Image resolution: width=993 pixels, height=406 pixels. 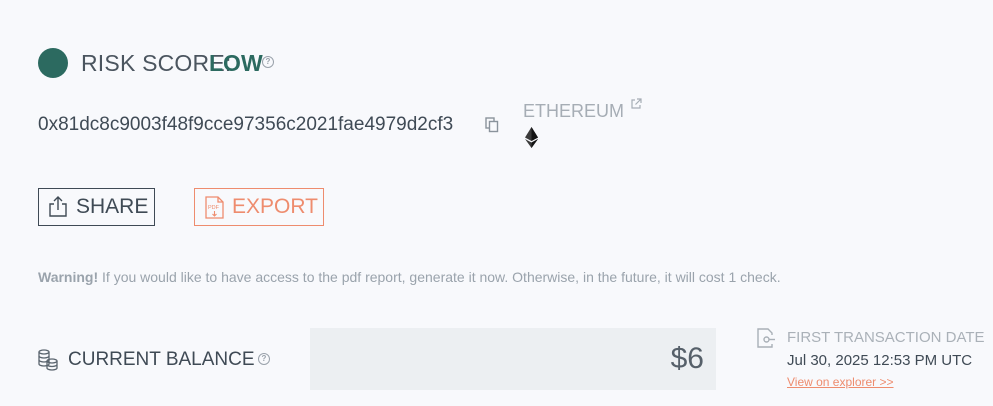 I want to click on pdf-icon: PDF, so click(x=214, y=207).